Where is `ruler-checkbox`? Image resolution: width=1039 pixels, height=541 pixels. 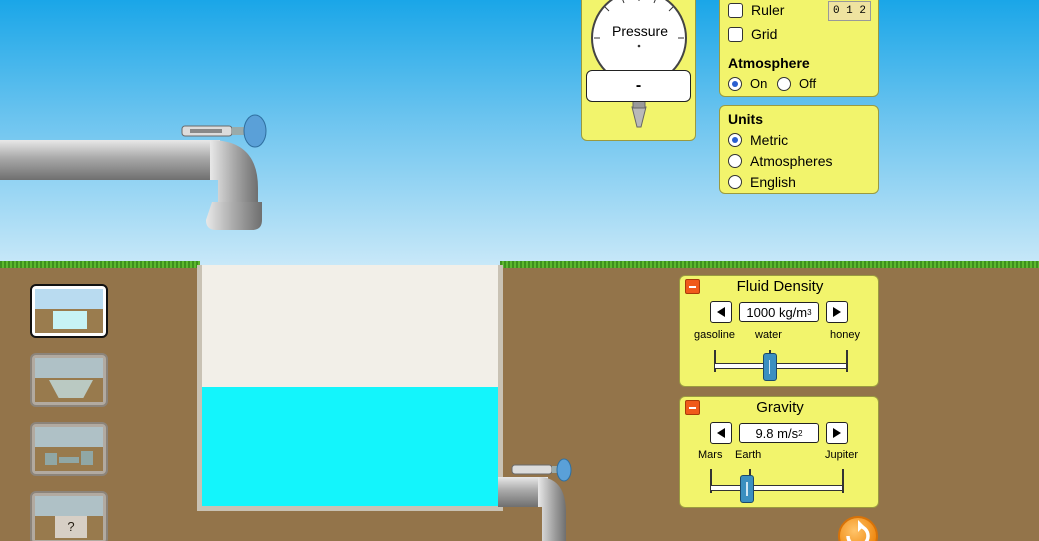 ruler-checkbox is located at coordinates (735, 10).